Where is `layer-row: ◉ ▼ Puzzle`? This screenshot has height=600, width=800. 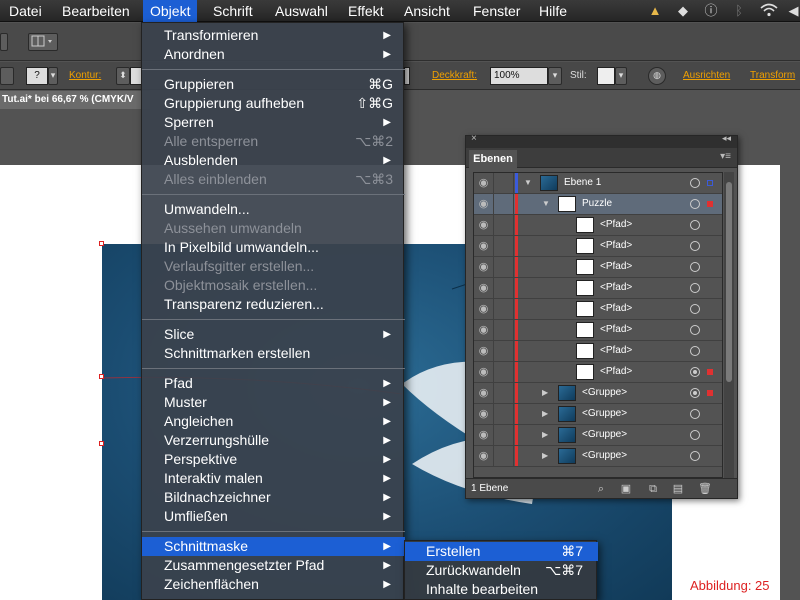
layer-row: ◉ ▼ Puzzle is located at coordinates (598, 204).